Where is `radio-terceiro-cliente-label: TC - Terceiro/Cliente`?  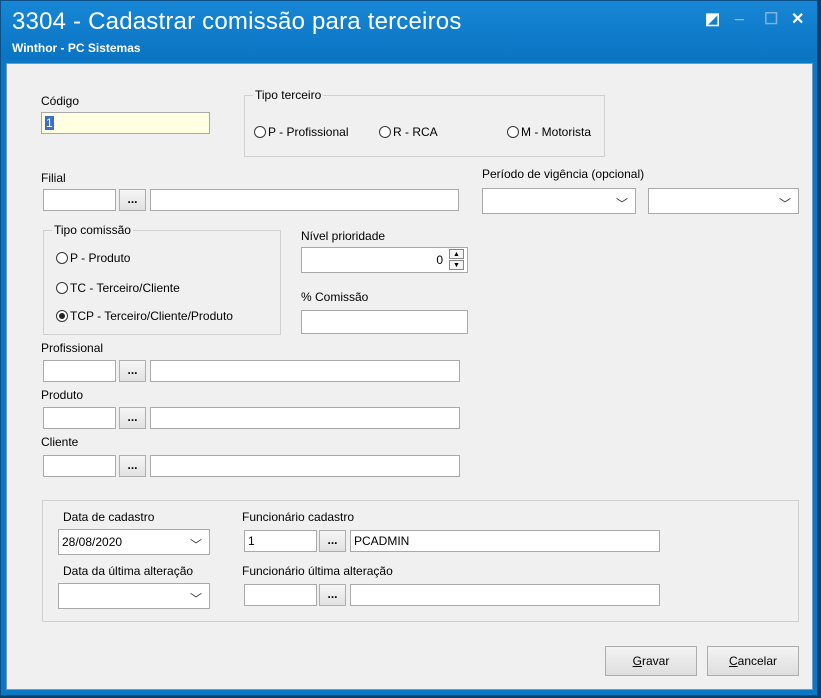
radio-terceiro-cliente-label: TC - Terceiro/Cliente is located at coordinates (125, 288).